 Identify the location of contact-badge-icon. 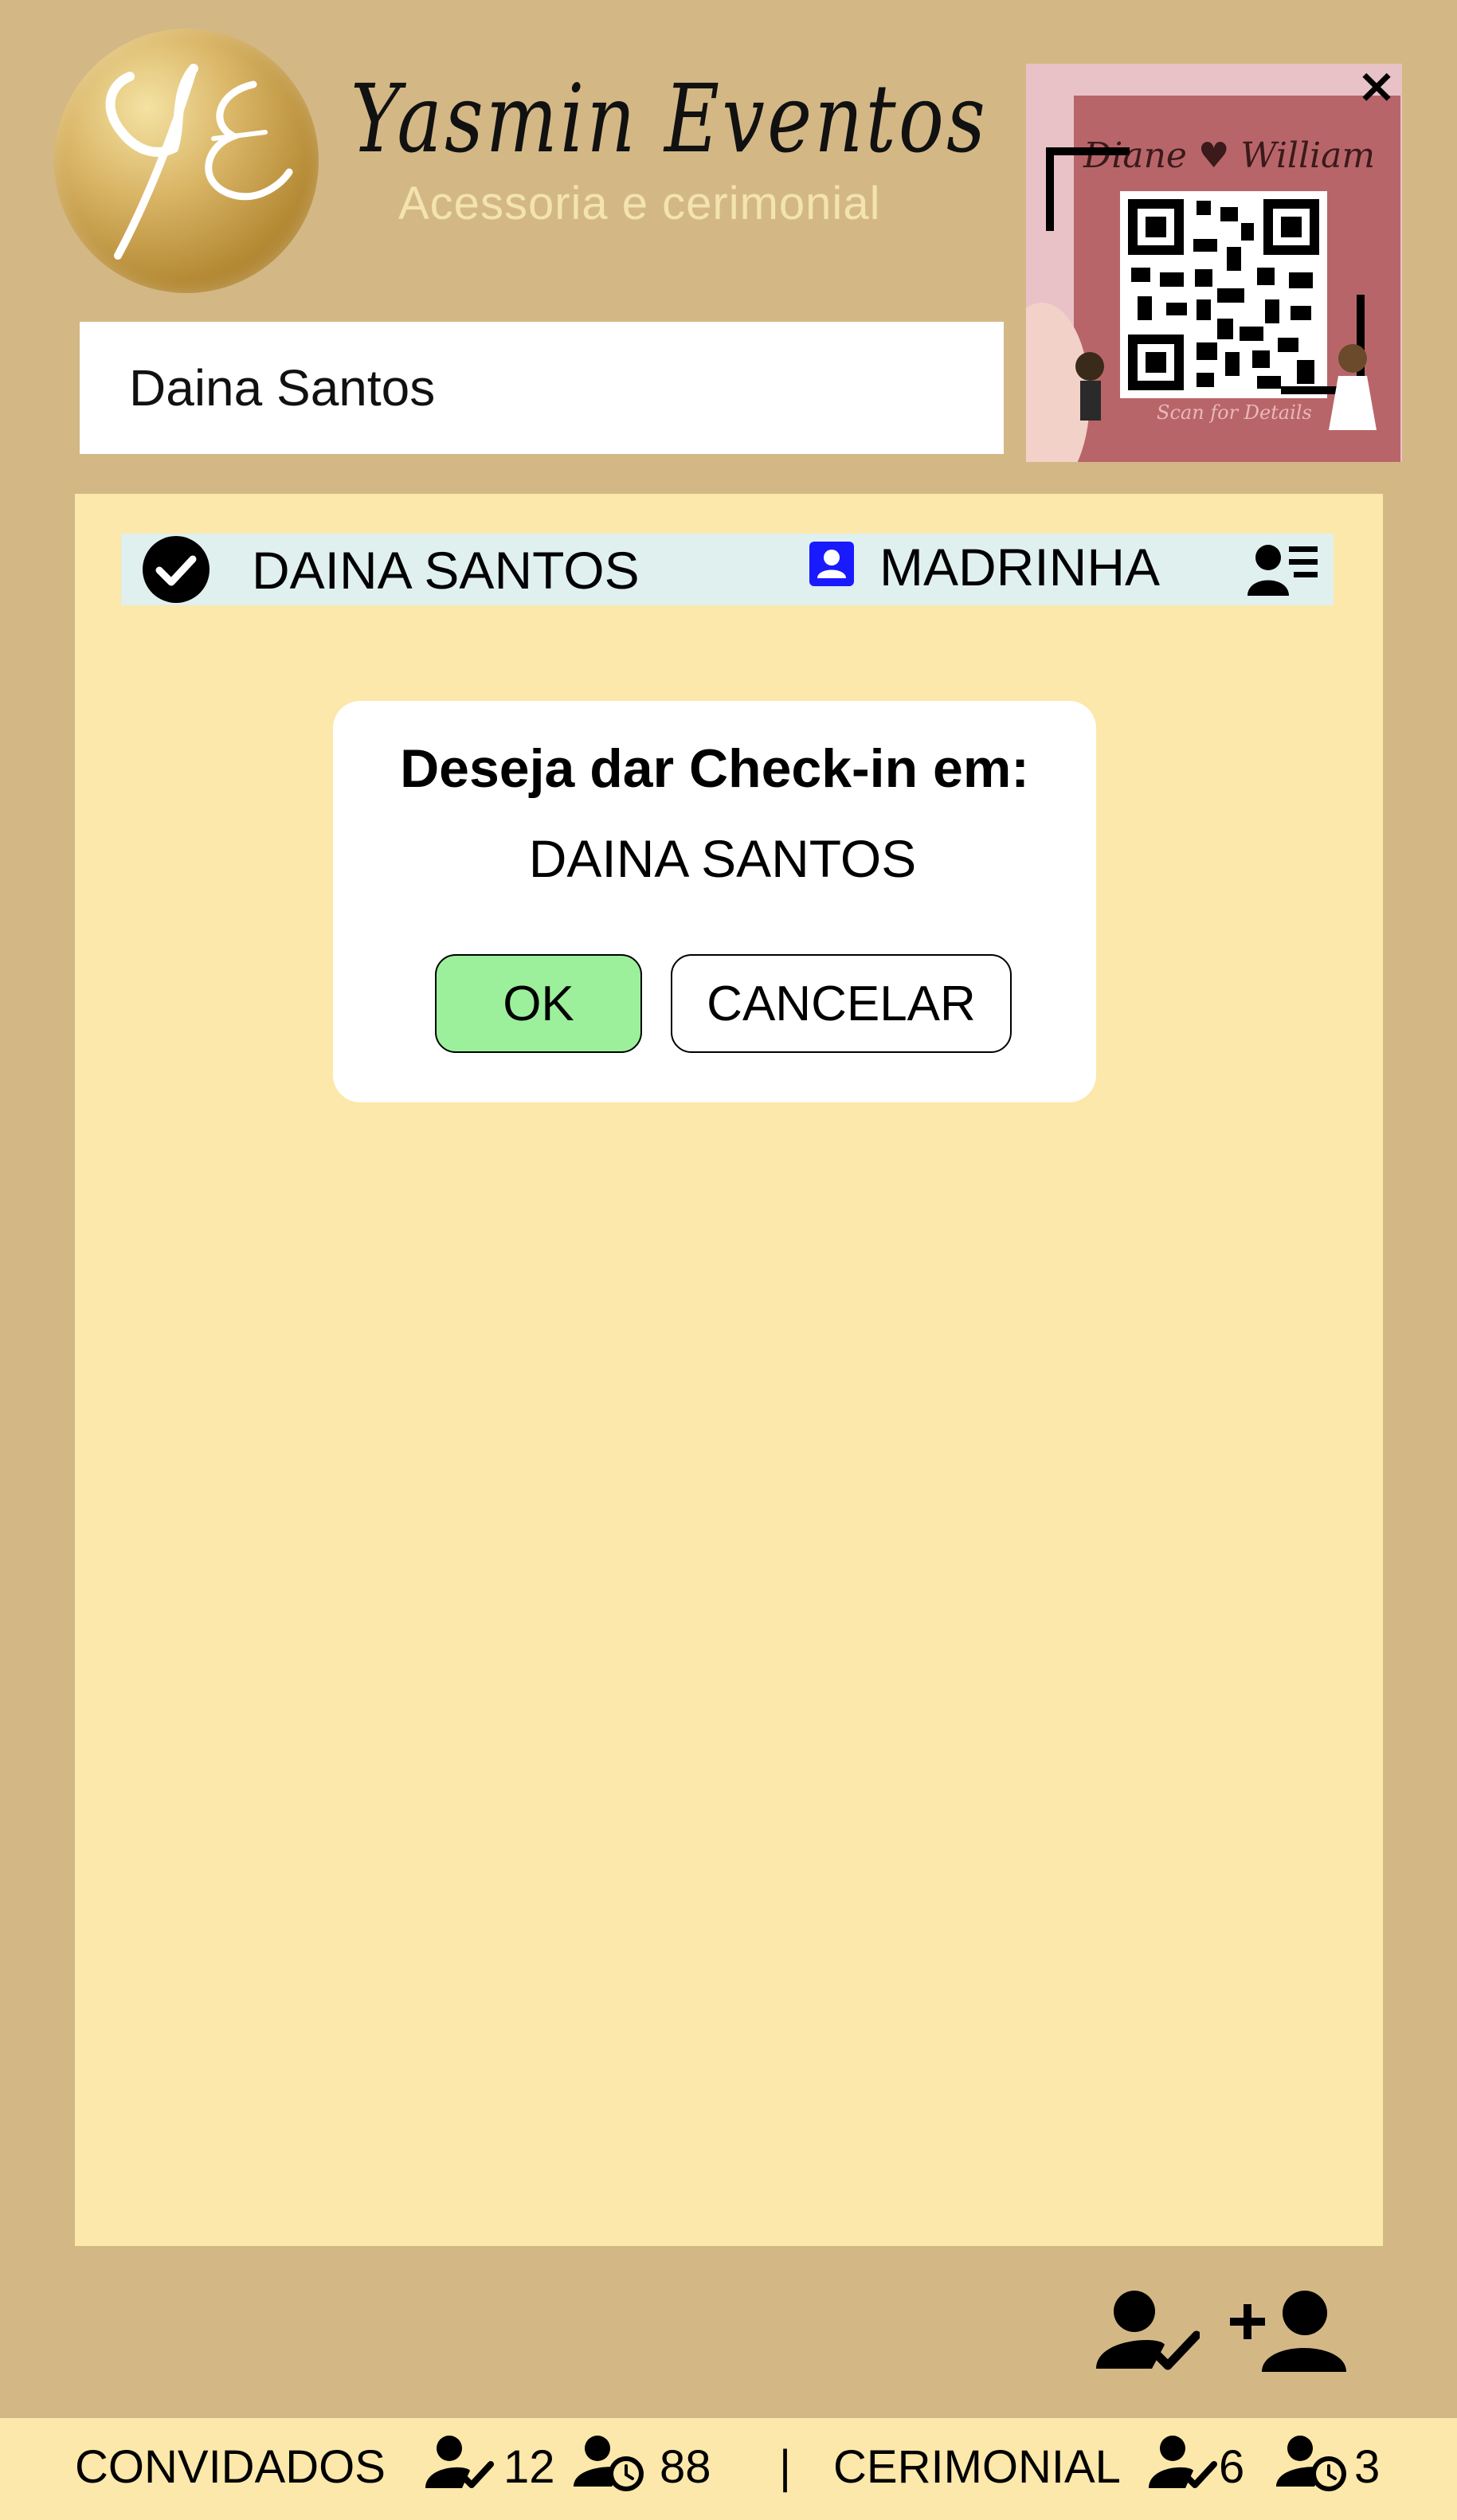
(832, 564).